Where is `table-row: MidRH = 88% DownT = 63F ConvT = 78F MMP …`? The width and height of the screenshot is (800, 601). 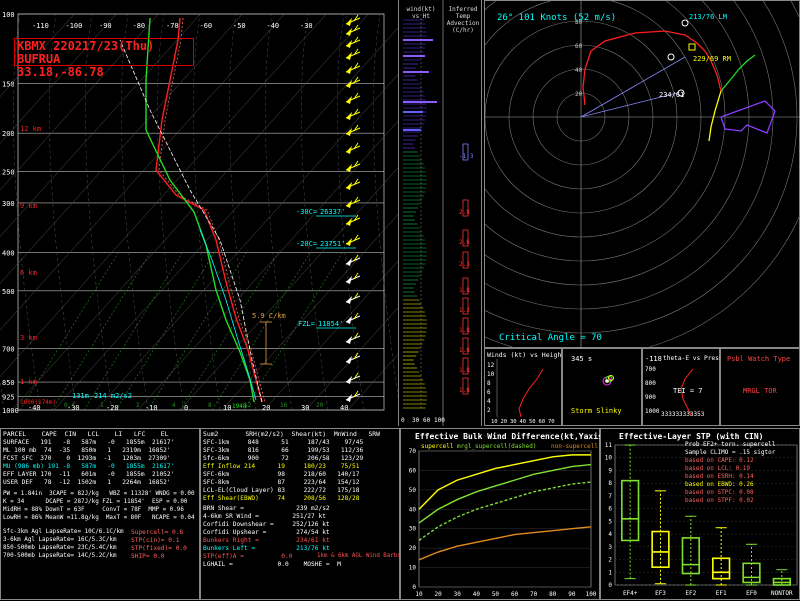 table-row: MidRH = 88% DownT = 63F ConvT = 78F MMP … is located at coordinates (93, 510).